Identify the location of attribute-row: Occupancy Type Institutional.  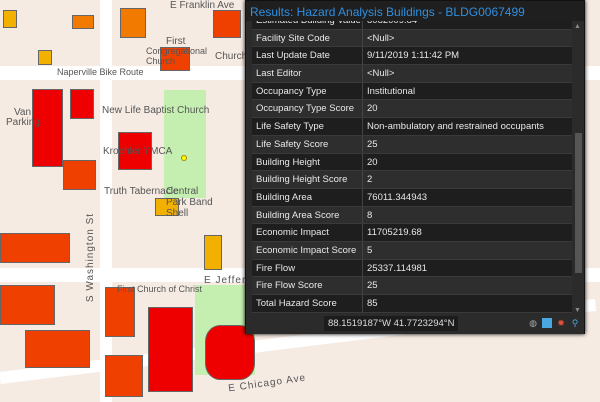
(412, 91).